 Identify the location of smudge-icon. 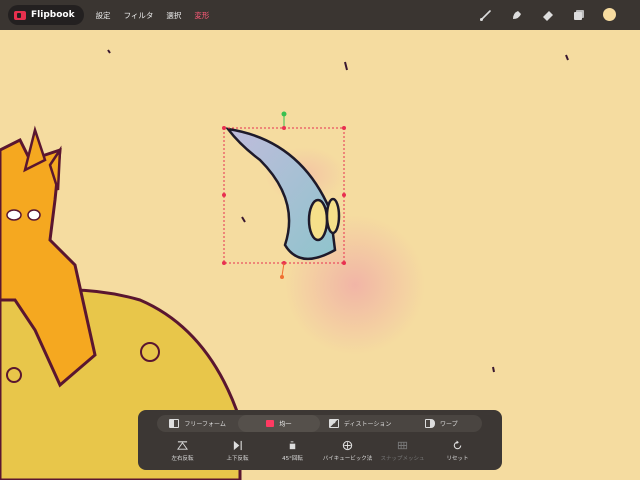
(517, 15).